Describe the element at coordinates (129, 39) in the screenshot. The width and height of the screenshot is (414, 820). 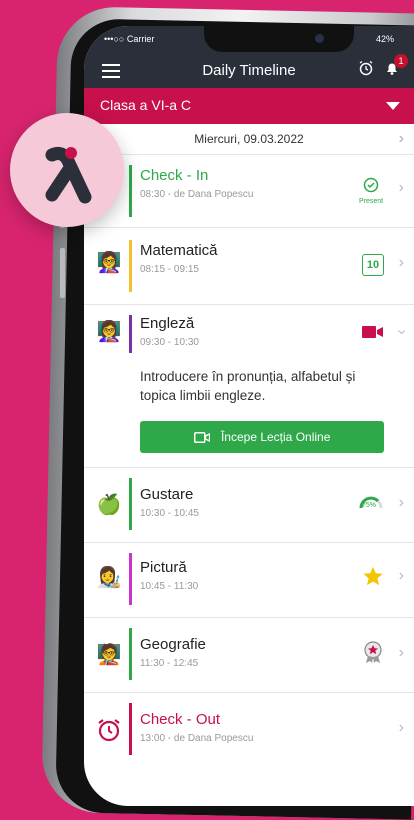
I see `carrier-label: •••○○ Carrier` at that location.